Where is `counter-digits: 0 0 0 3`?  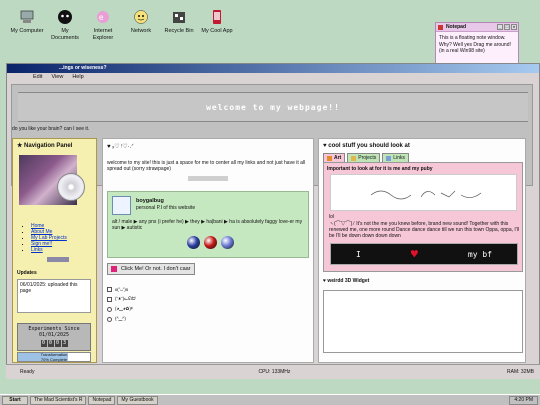 counter-digits: 0 0 0 3 is located at coordinates (54, 343).